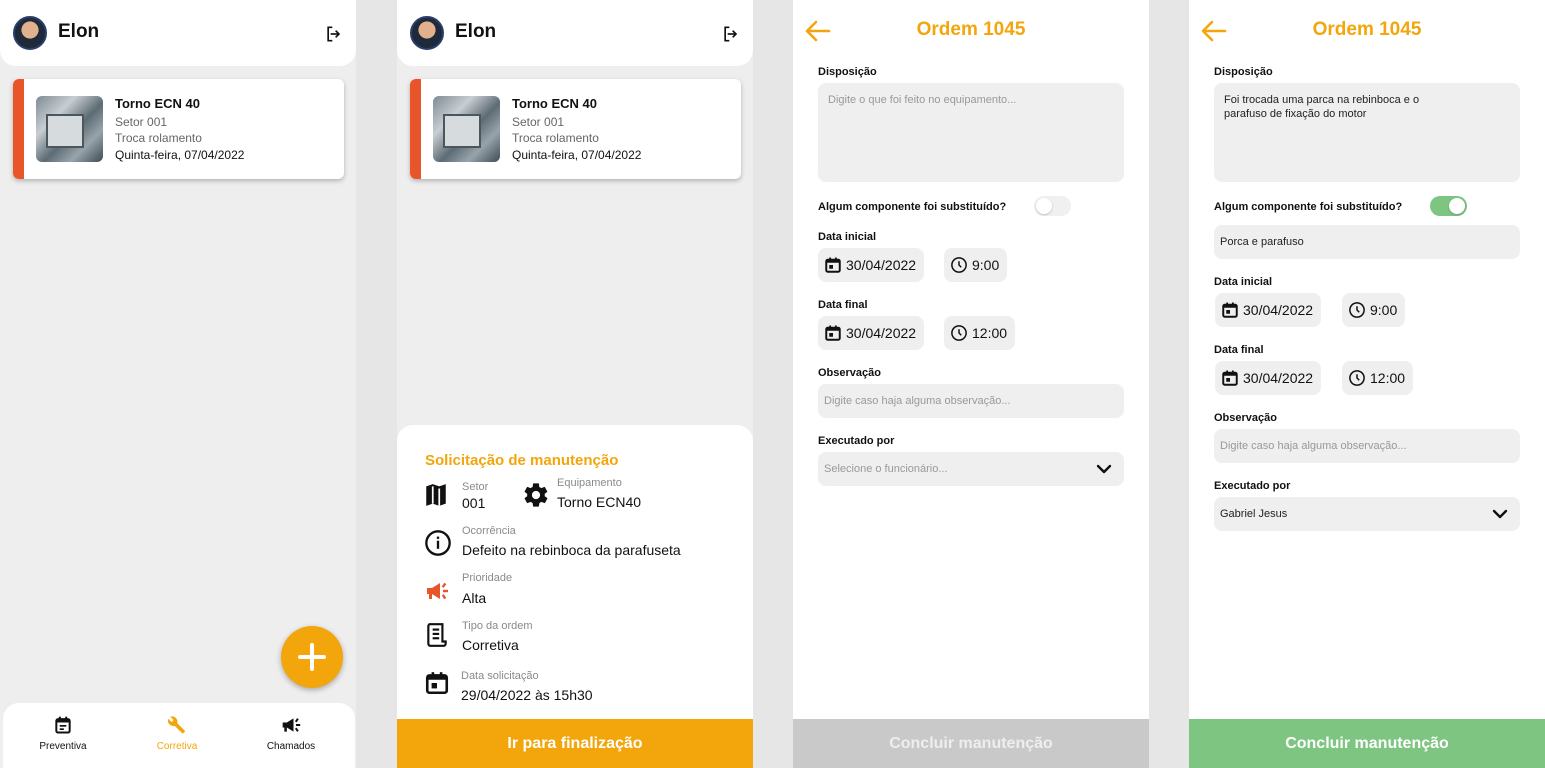 This screenshot has width=1545, height=768. Describe the element at coordinates (474, 598) in the screenshot. I see `priority-value: Alta` at that location.